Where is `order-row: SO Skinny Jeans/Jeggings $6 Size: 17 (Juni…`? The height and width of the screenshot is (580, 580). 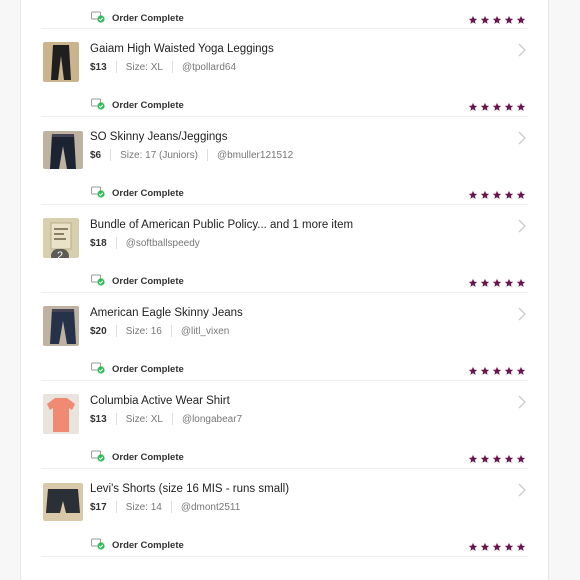
order-row: SO Skinny Jeans/Jeggings $6 Size: 17 (Juni… is located at coordinates (284, 161).